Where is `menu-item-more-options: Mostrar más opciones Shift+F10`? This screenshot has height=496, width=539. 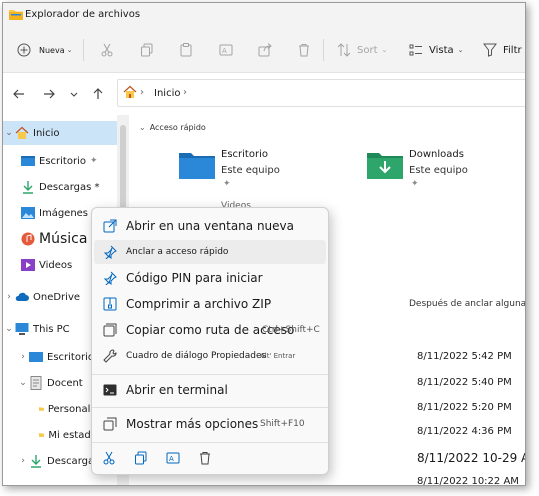 menu-item-more-options: Mostrar más opciones Shift+F10 is located at coordinates (210, 424).